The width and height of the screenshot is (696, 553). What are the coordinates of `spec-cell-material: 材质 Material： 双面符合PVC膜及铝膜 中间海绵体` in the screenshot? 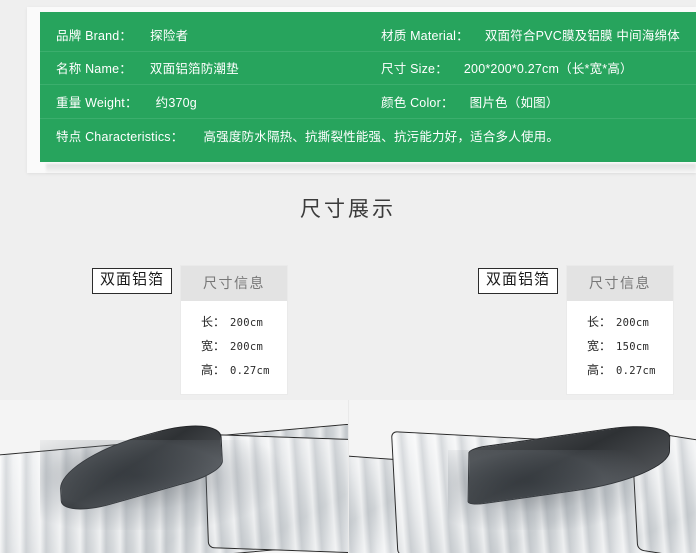 It's located at (538, 34).